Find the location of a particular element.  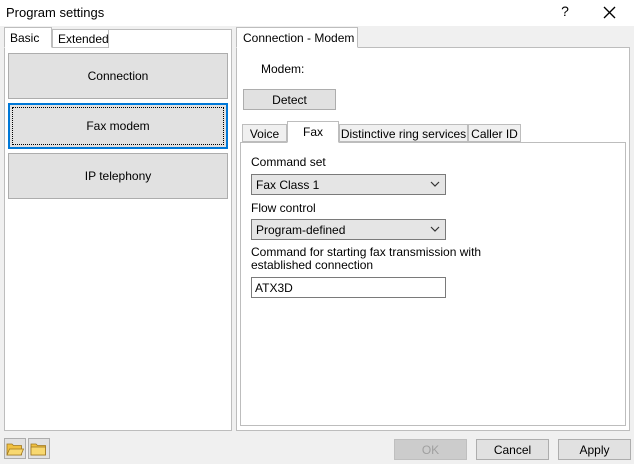

cancel-button: Cancel is located at coordinates (512, 449).